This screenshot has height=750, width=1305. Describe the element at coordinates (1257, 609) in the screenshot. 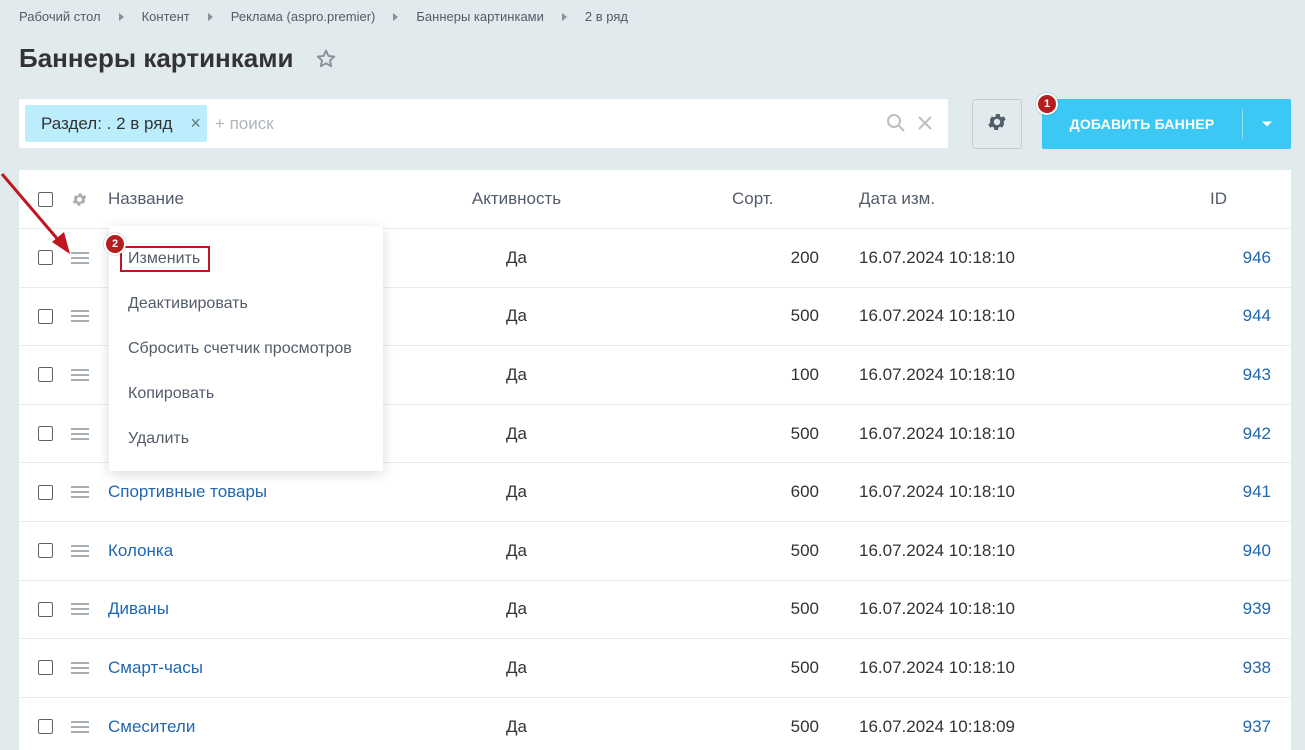

I see `id-link: 939` at that location.